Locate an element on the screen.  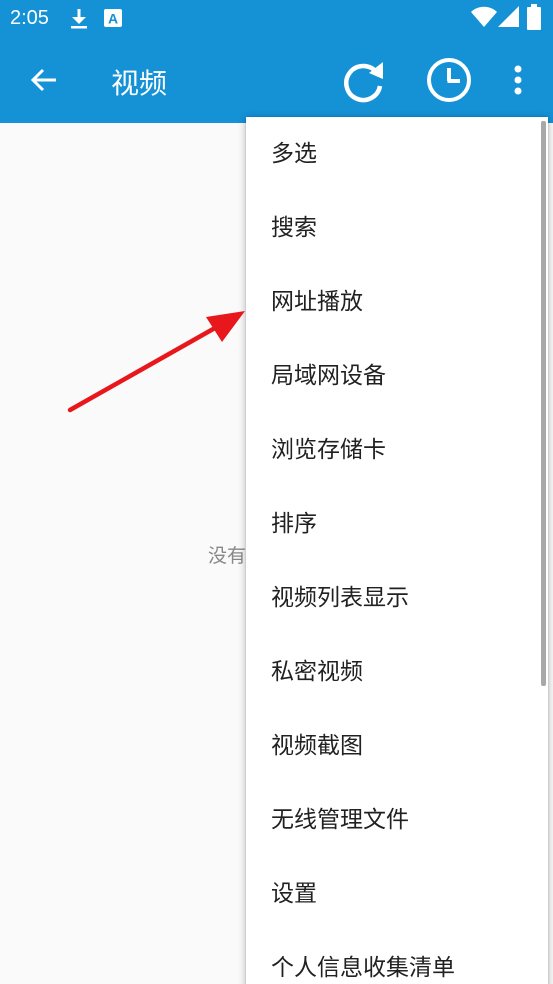
page-title: 视频 is located at coordinates (139, 83).